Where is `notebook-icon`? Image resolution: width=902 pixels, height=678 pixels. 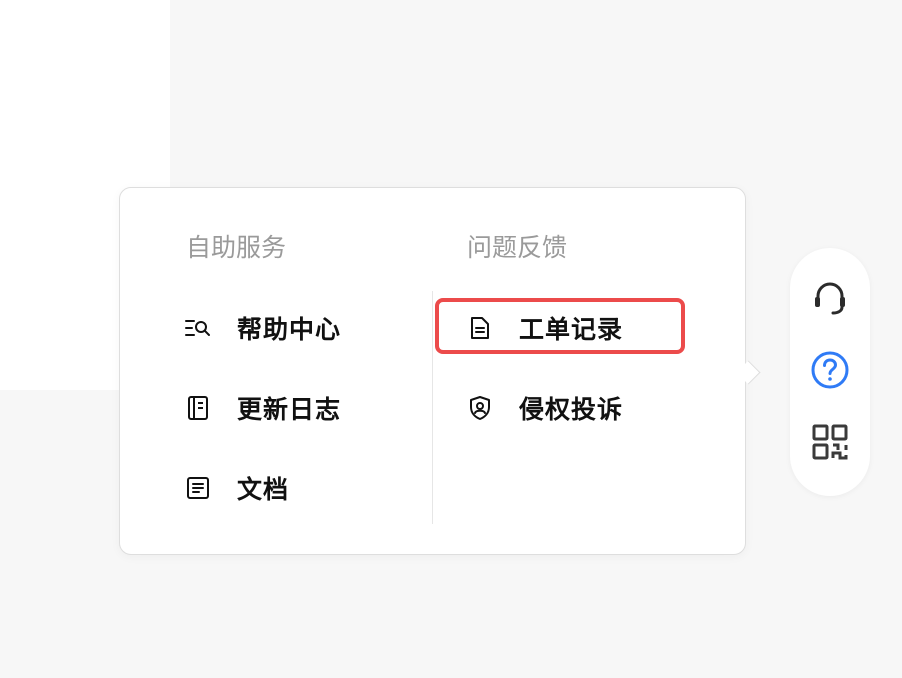 notebook-icon is located at coordinates (198, 408).